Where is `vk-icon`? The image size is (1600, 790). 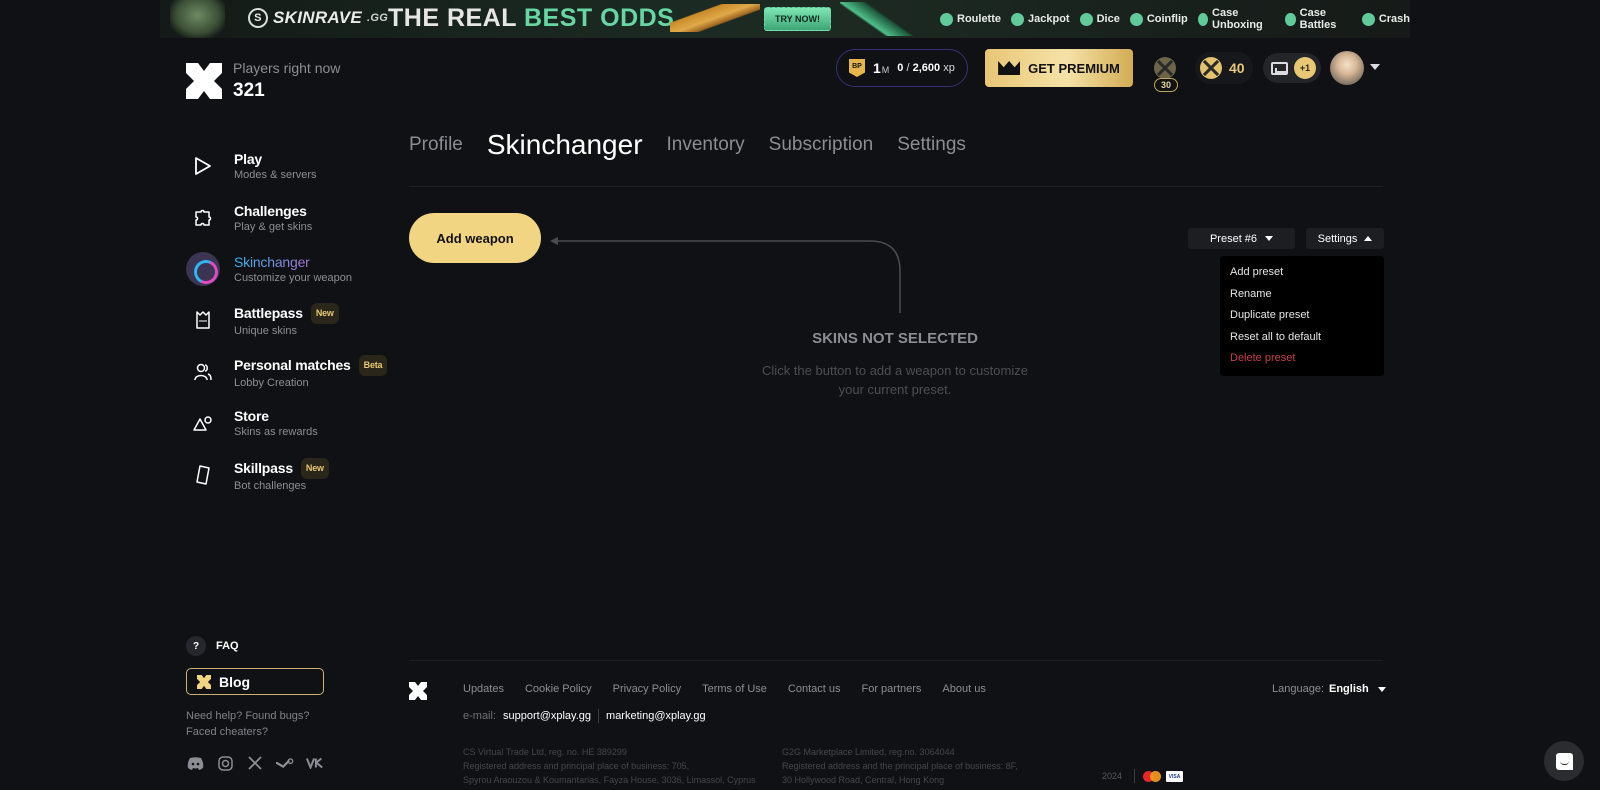
vk-icon is located at coordinates (315, 763).